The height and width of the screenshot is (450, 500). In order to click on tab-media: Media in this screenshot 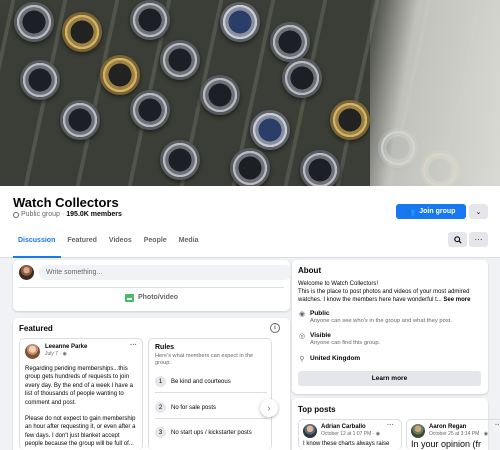, I will do `click(189, 247)`.